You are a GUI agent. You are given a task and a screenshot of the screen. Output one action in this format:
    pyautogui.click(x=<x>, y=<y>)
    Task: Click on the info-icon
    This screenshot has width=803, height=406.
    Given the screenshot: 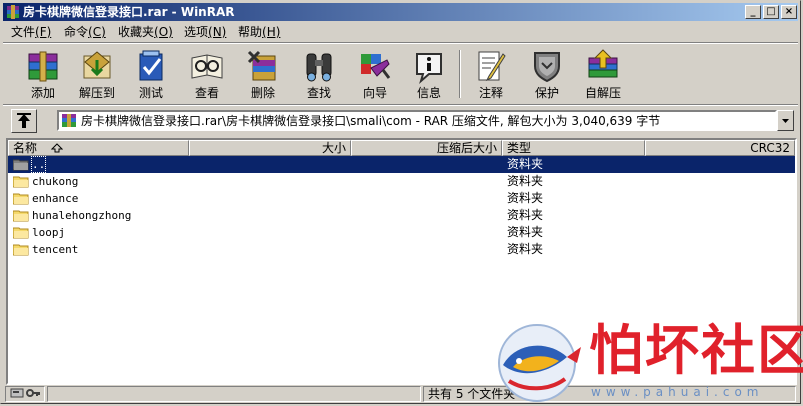 What is the action you would take?
    pyautogui.click(x=429, y=68)
    